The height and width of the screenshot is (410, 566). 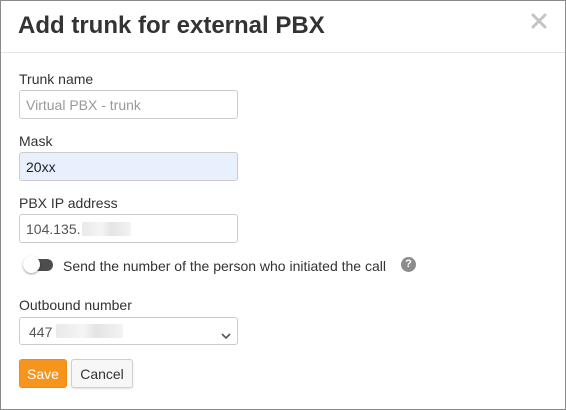 What do you see at coordinates (36, 141) in the screenshot?
I see `mask-label: Mask` at bounding box center [36, 141].